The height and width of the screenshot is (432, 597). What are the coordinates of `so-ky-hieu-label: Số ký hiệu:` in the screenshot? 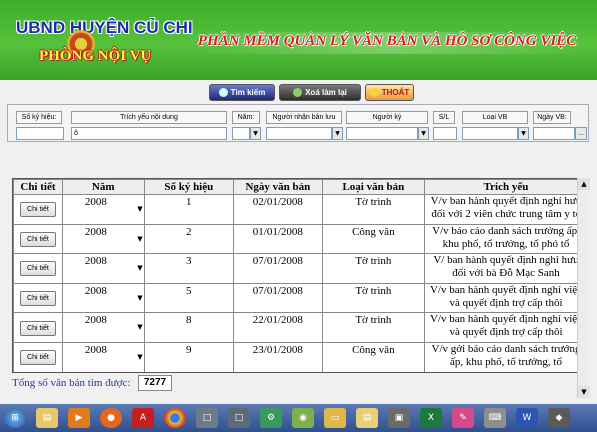 It's located at (39, 117).